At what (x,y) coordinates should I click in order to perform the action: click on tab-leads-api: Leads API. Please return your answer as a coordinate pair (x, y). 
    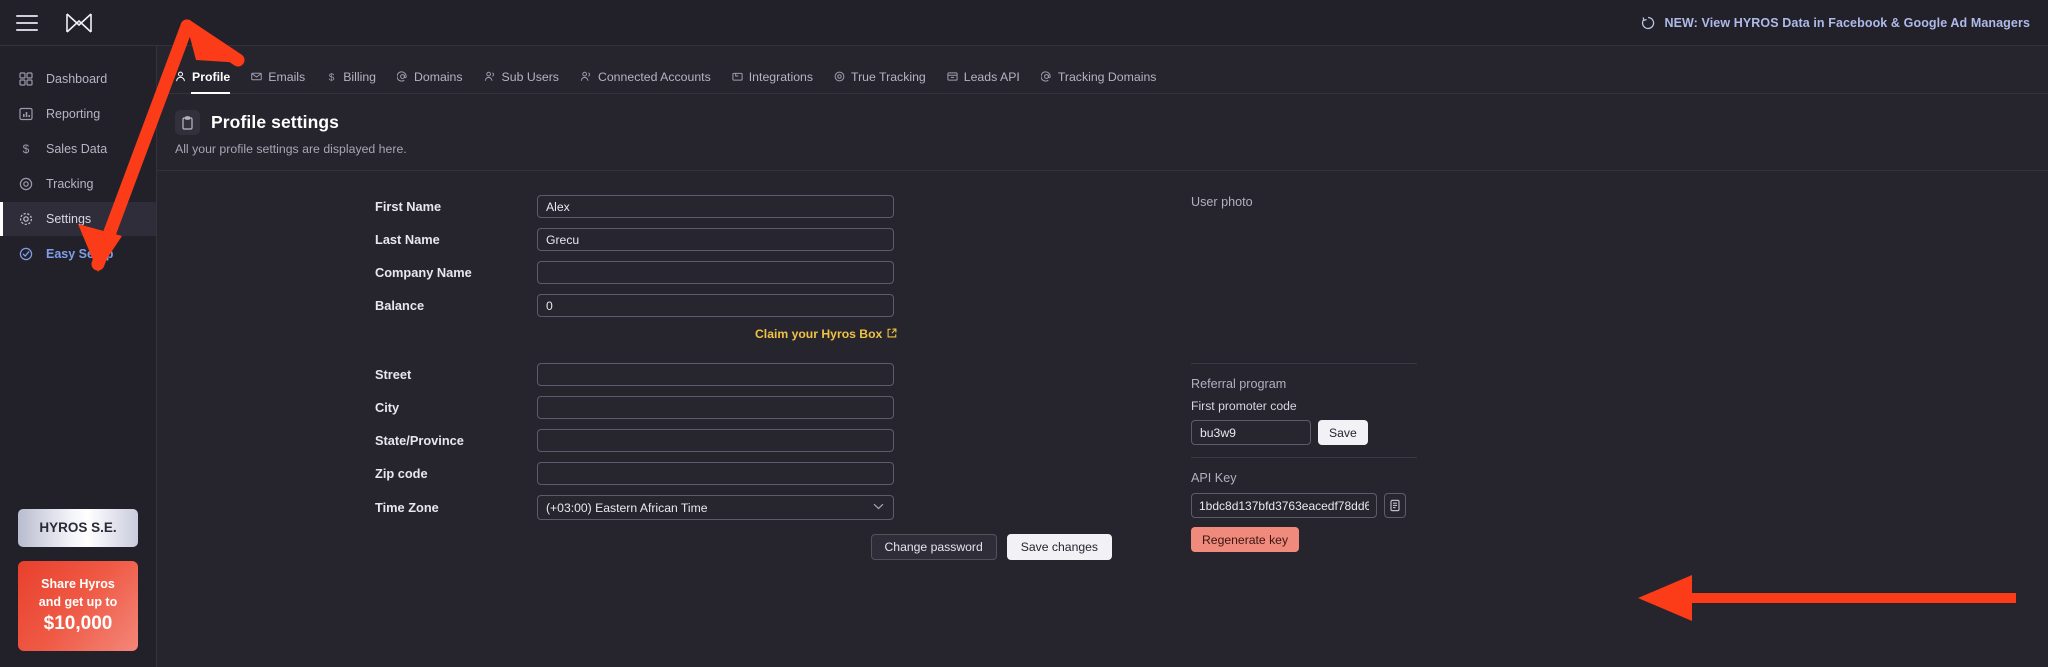
    Looking at the image, I should click on (983, 77).